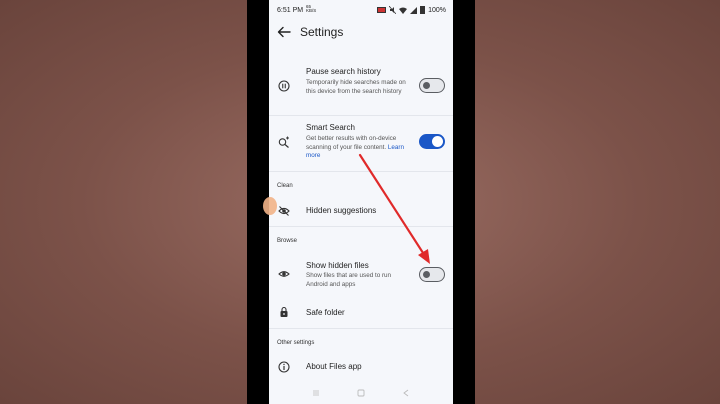 This screenshot has height=404, width=720. What do you see at coordinates (393, 10) in the screenshot?
I see `mute-icon` at bounding box center [393, 10].